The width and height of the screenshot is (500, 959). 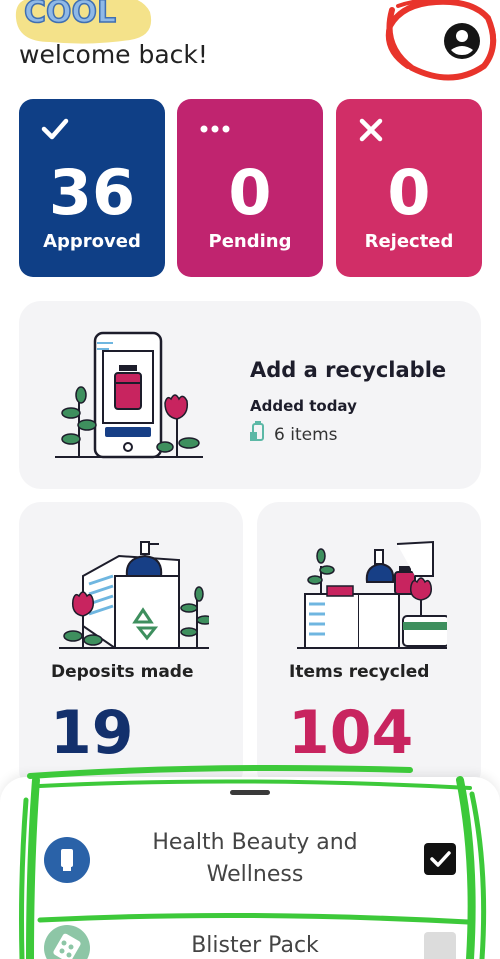 What do you see at coordinates (215, 129) in the screenshot?
I see `ellipsis-icon` at bounding box center [215, 129].